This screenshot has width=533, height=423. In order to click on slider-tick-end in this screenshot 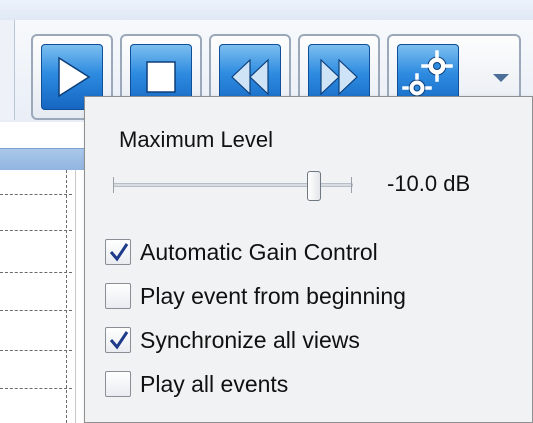, I will do `click(351, 185)`.